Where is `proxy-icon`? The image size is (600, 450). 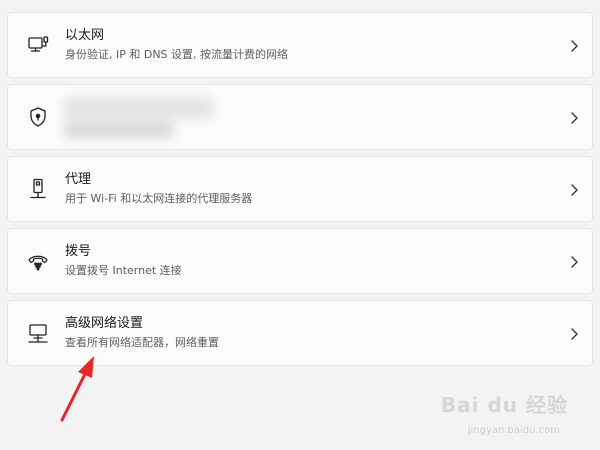 proxy-icon is located at coordinates (38, 189).